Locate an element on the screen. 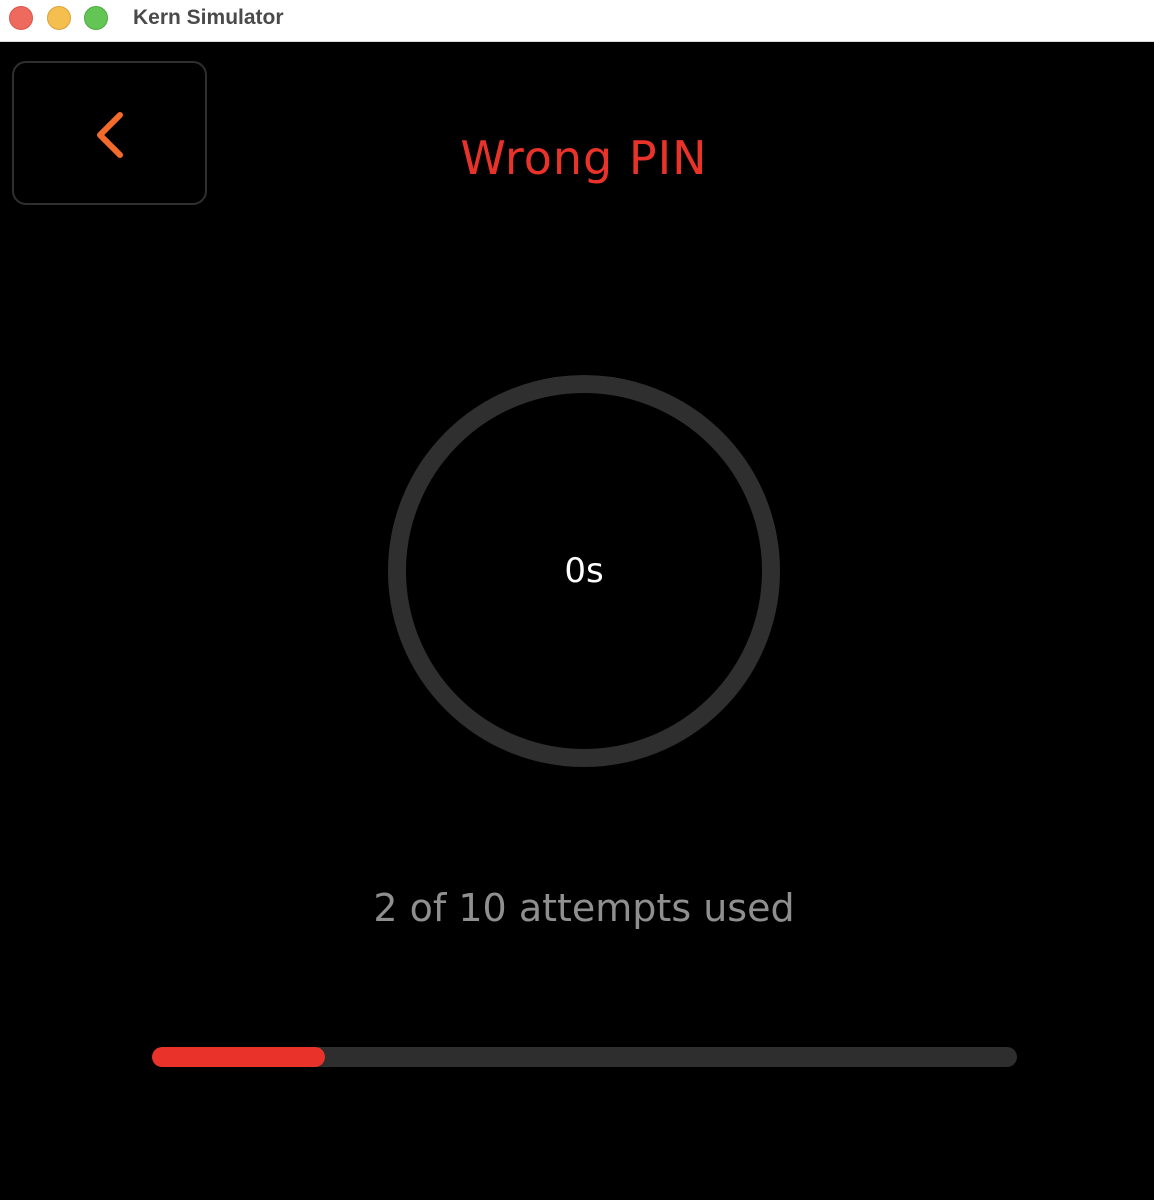  attempts-progress-fill is located at coordinates (238, 1057).